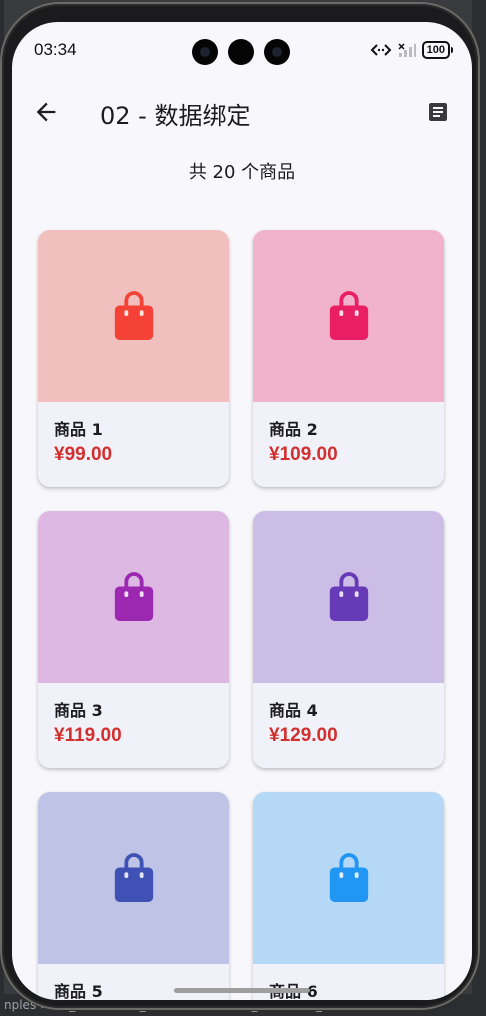 This screenshot has width=486, height=1016. What do you see at coordinates (83, 454) in the screenshot?
I see `product-price: ¥99.00` at bounding box center [83, 454].